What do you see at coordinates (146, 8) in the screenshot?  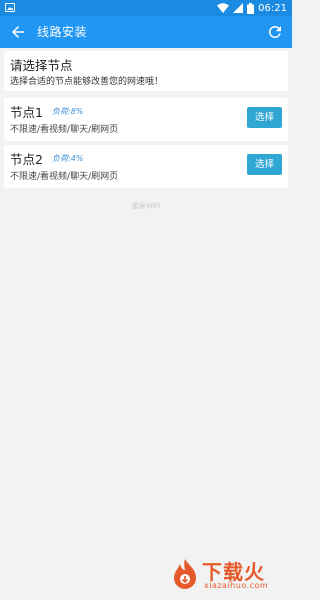 I see `status-bar: 06:21` at bounding box center [146, 8].